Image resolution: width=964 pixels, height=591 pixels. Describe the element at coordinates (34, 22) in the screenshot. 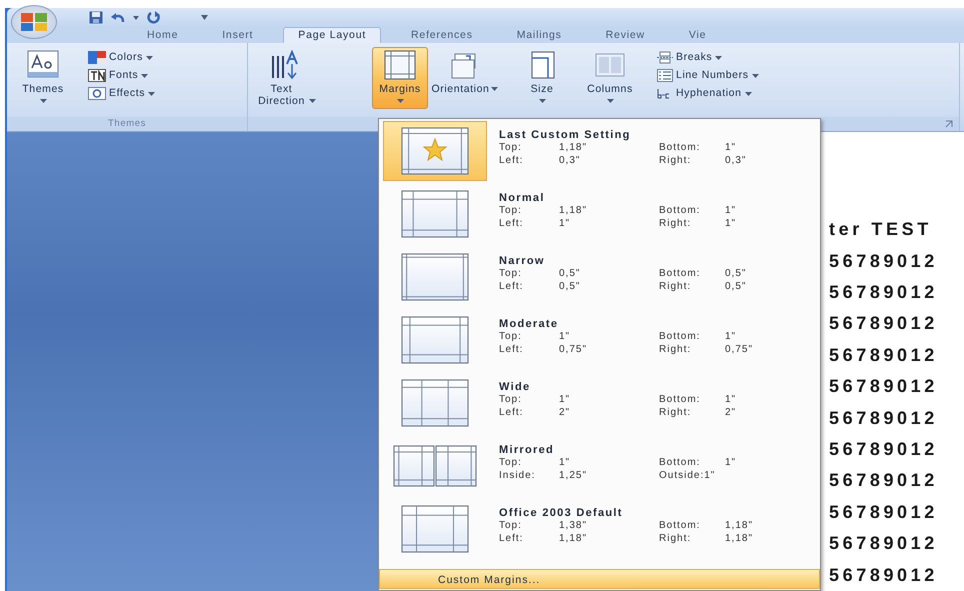

I see `logo-icon` at that location.